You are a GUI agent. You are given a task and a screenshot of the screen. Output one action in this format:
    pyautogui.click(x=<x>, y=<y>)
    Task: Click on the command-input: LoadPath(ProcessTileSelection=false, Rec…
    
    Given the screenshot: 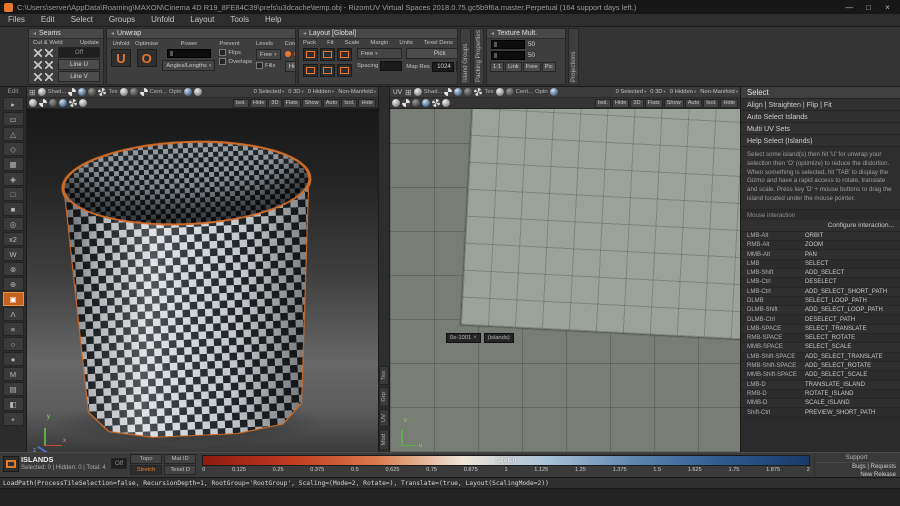 What is the action you would take?
    pyautogui.click(x=274, y=483)
    